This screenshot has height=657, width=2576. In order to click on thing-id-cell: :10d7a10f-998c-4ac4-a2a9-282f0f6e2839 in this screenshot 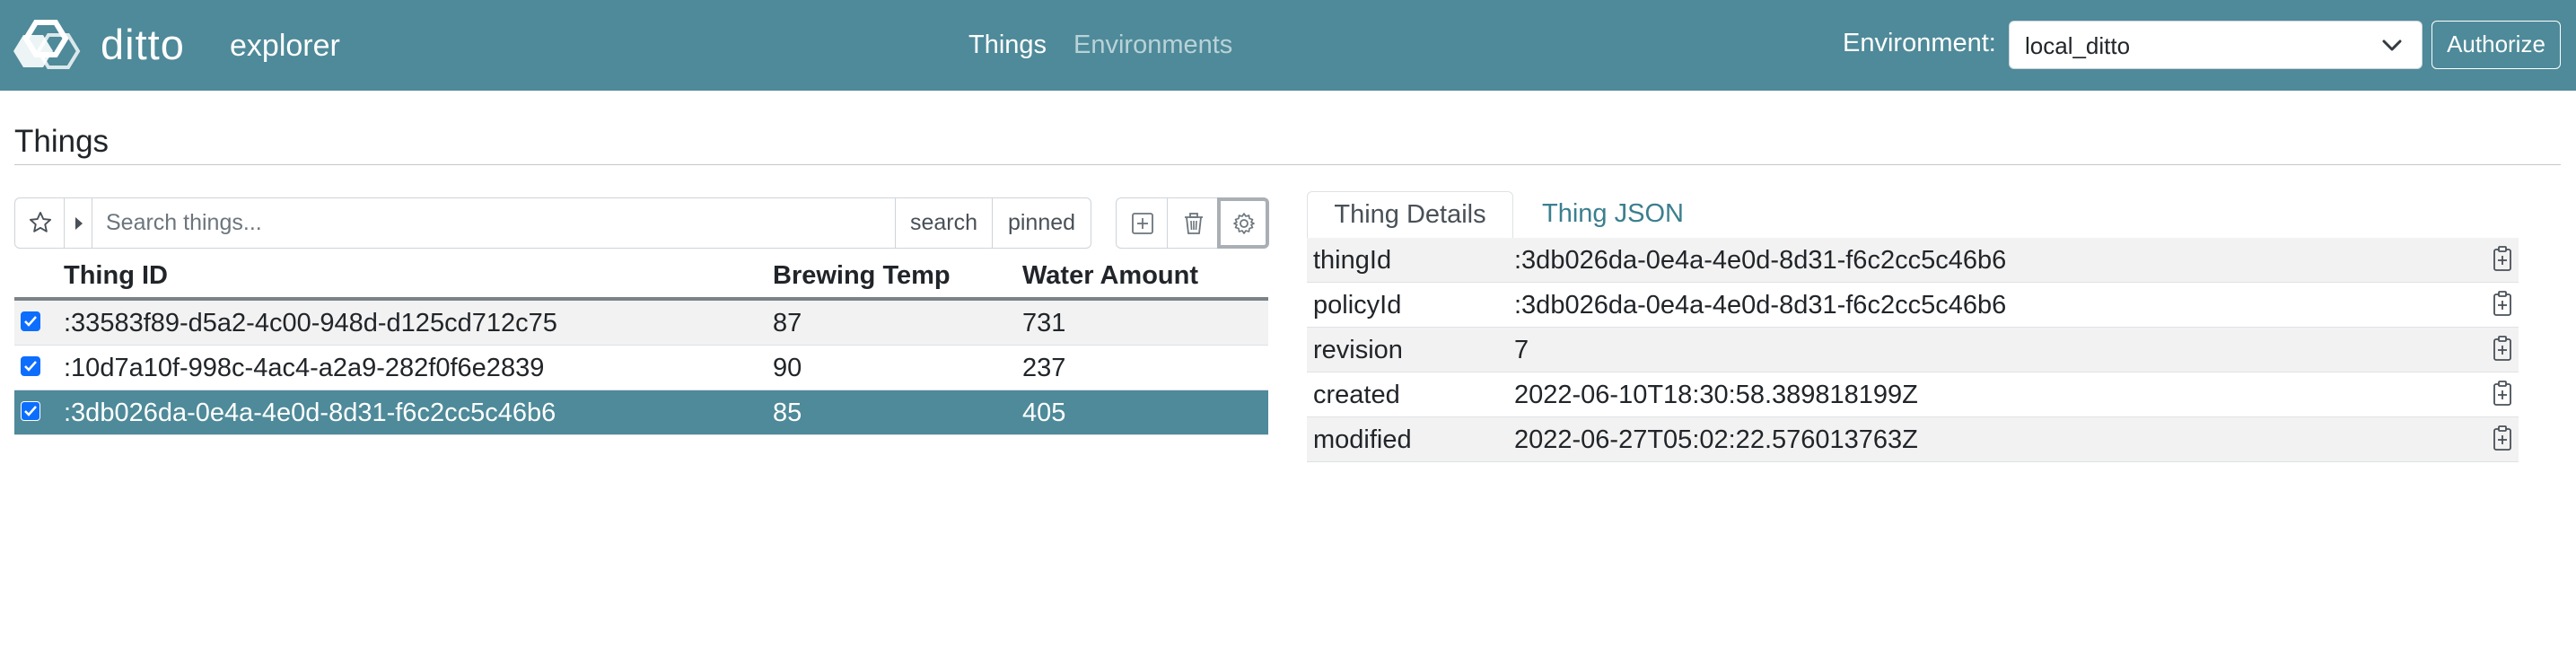, I will do `click(304, 368)`.